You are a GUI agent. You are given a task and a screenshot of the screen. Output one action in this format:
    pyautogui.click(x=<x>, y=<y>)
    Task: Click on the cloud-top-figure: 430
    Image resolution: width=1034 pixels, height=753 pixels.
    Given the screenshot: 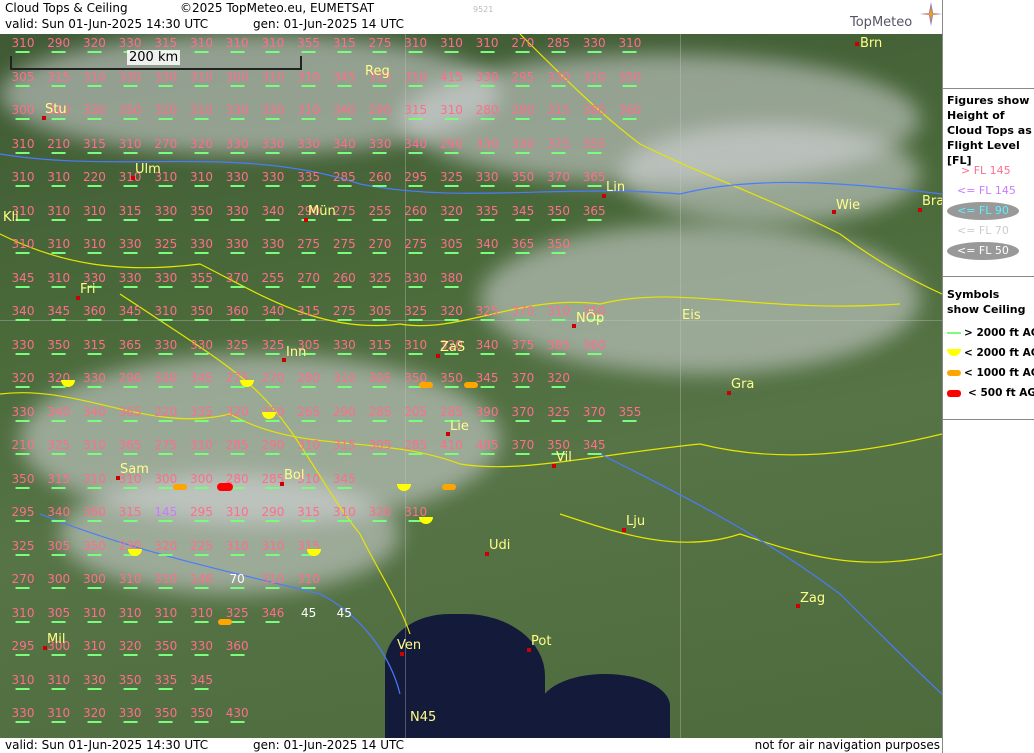 What is the action you would take?
    pyautogui.click(x=237, y=715)
    